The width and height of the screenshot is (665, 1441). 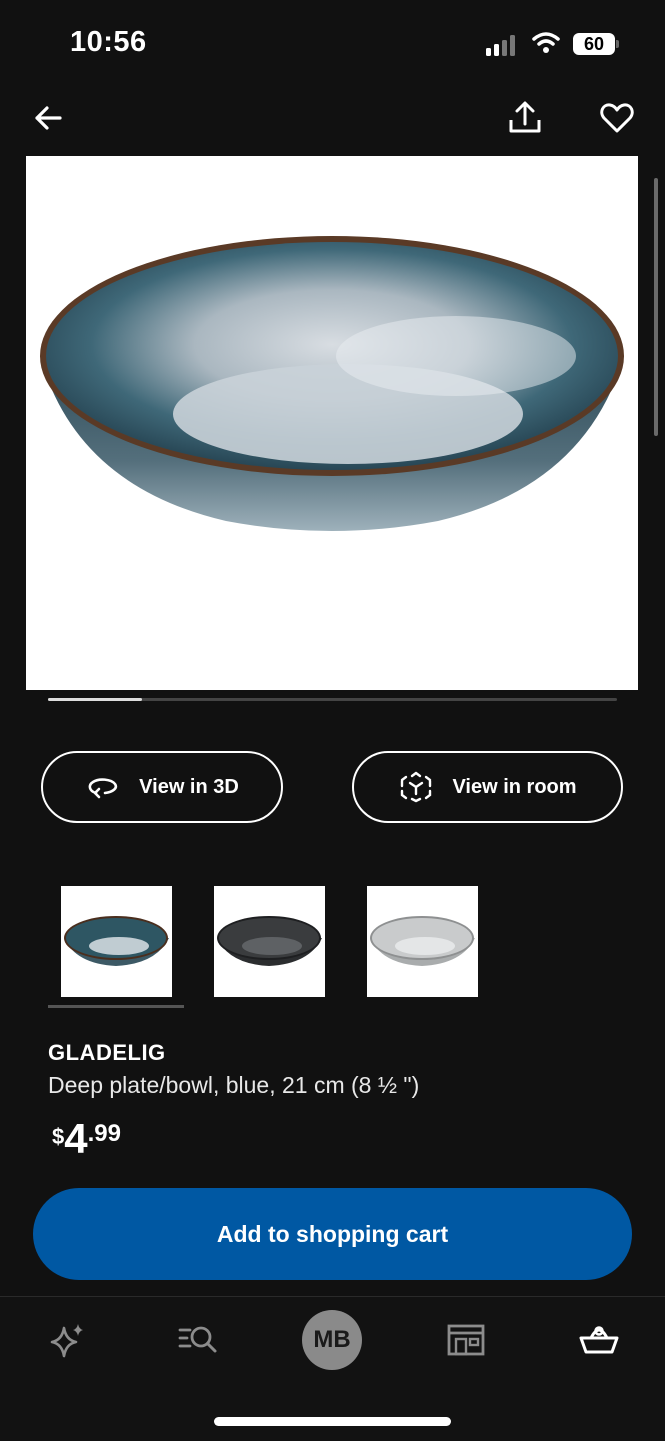 I want to click on variant-thumbnail-light-grey, so click(x=422, y=941).